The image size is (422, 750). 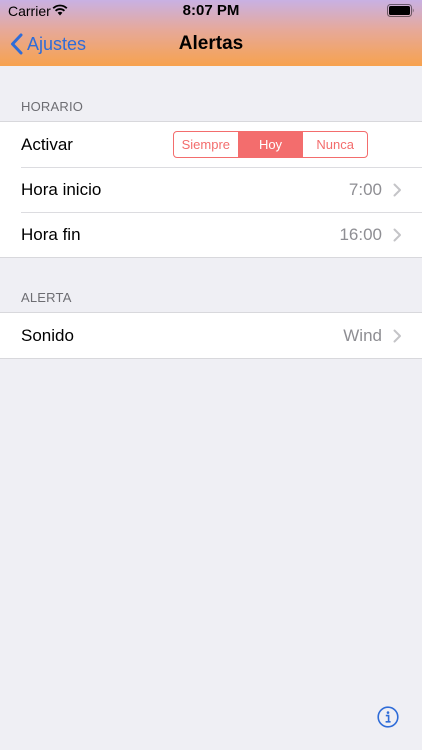 I want to click on sound-value: Wind, so click(x=362, y=335).